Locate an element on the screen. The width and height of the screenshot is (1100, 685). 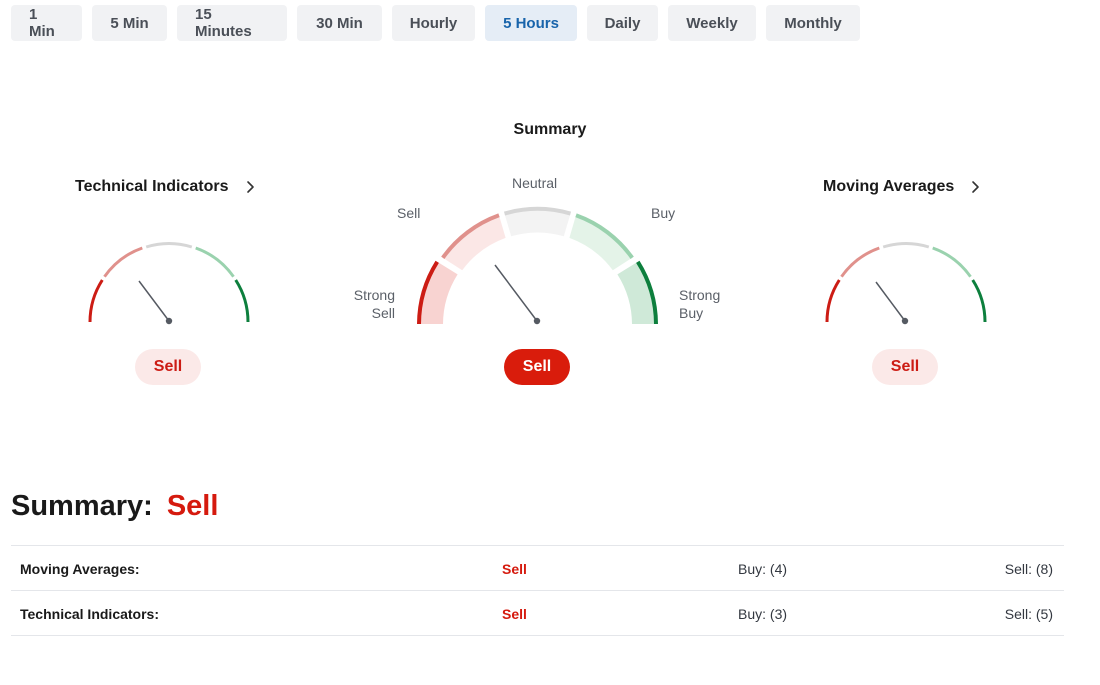
tab-1-min: 1 Min is located at coordinates (46, 23).